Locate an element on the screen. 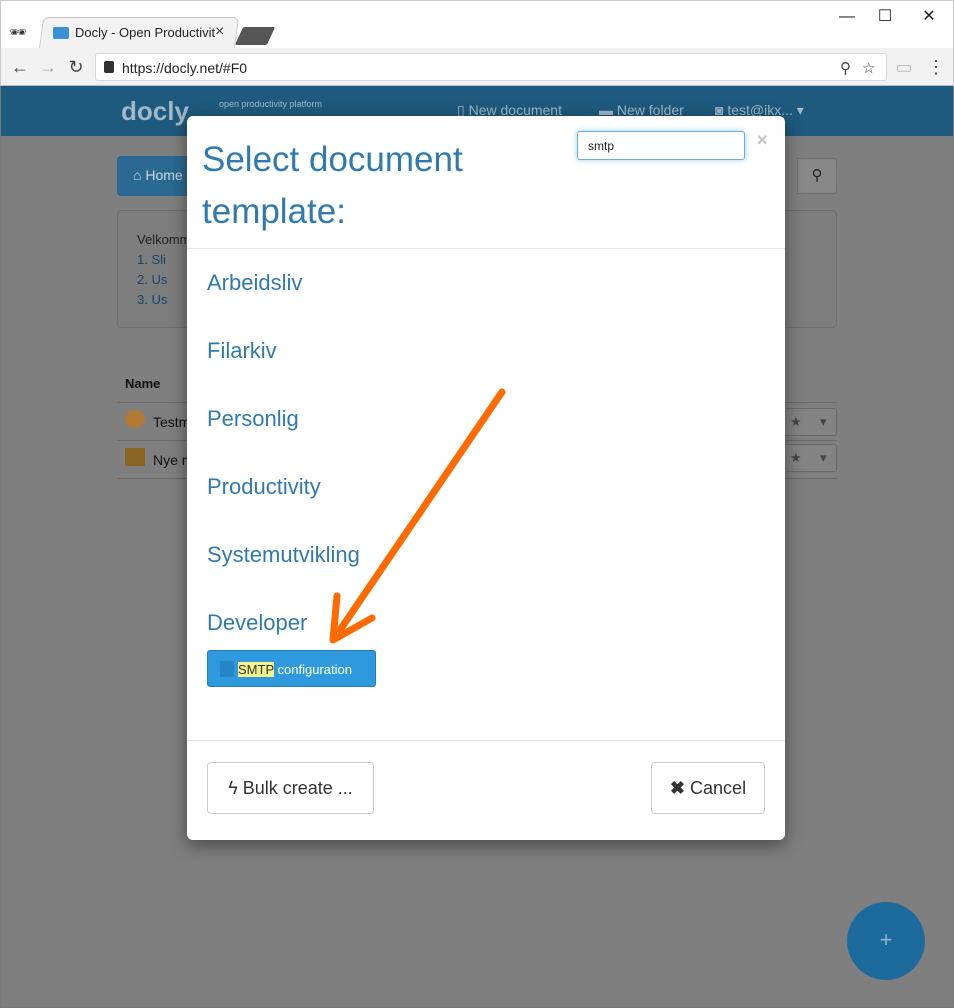 This screenshot has width=954, height=1008. browser-tab: Docly - Open Productivity × is located at coordinates (142, 33).